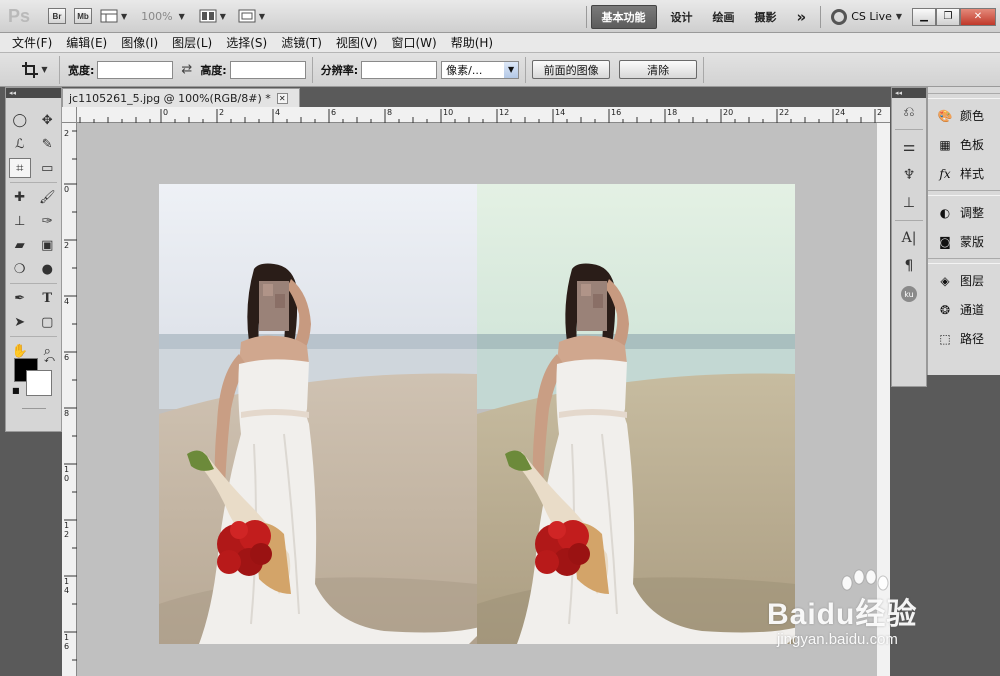 Image resolution: width=1000 pixels, height=676 pixels. What do you see at coordinates (571, 69) in the screenshot?
I see `front-image-button: 前面的图像` at bounding box center [571, 69].